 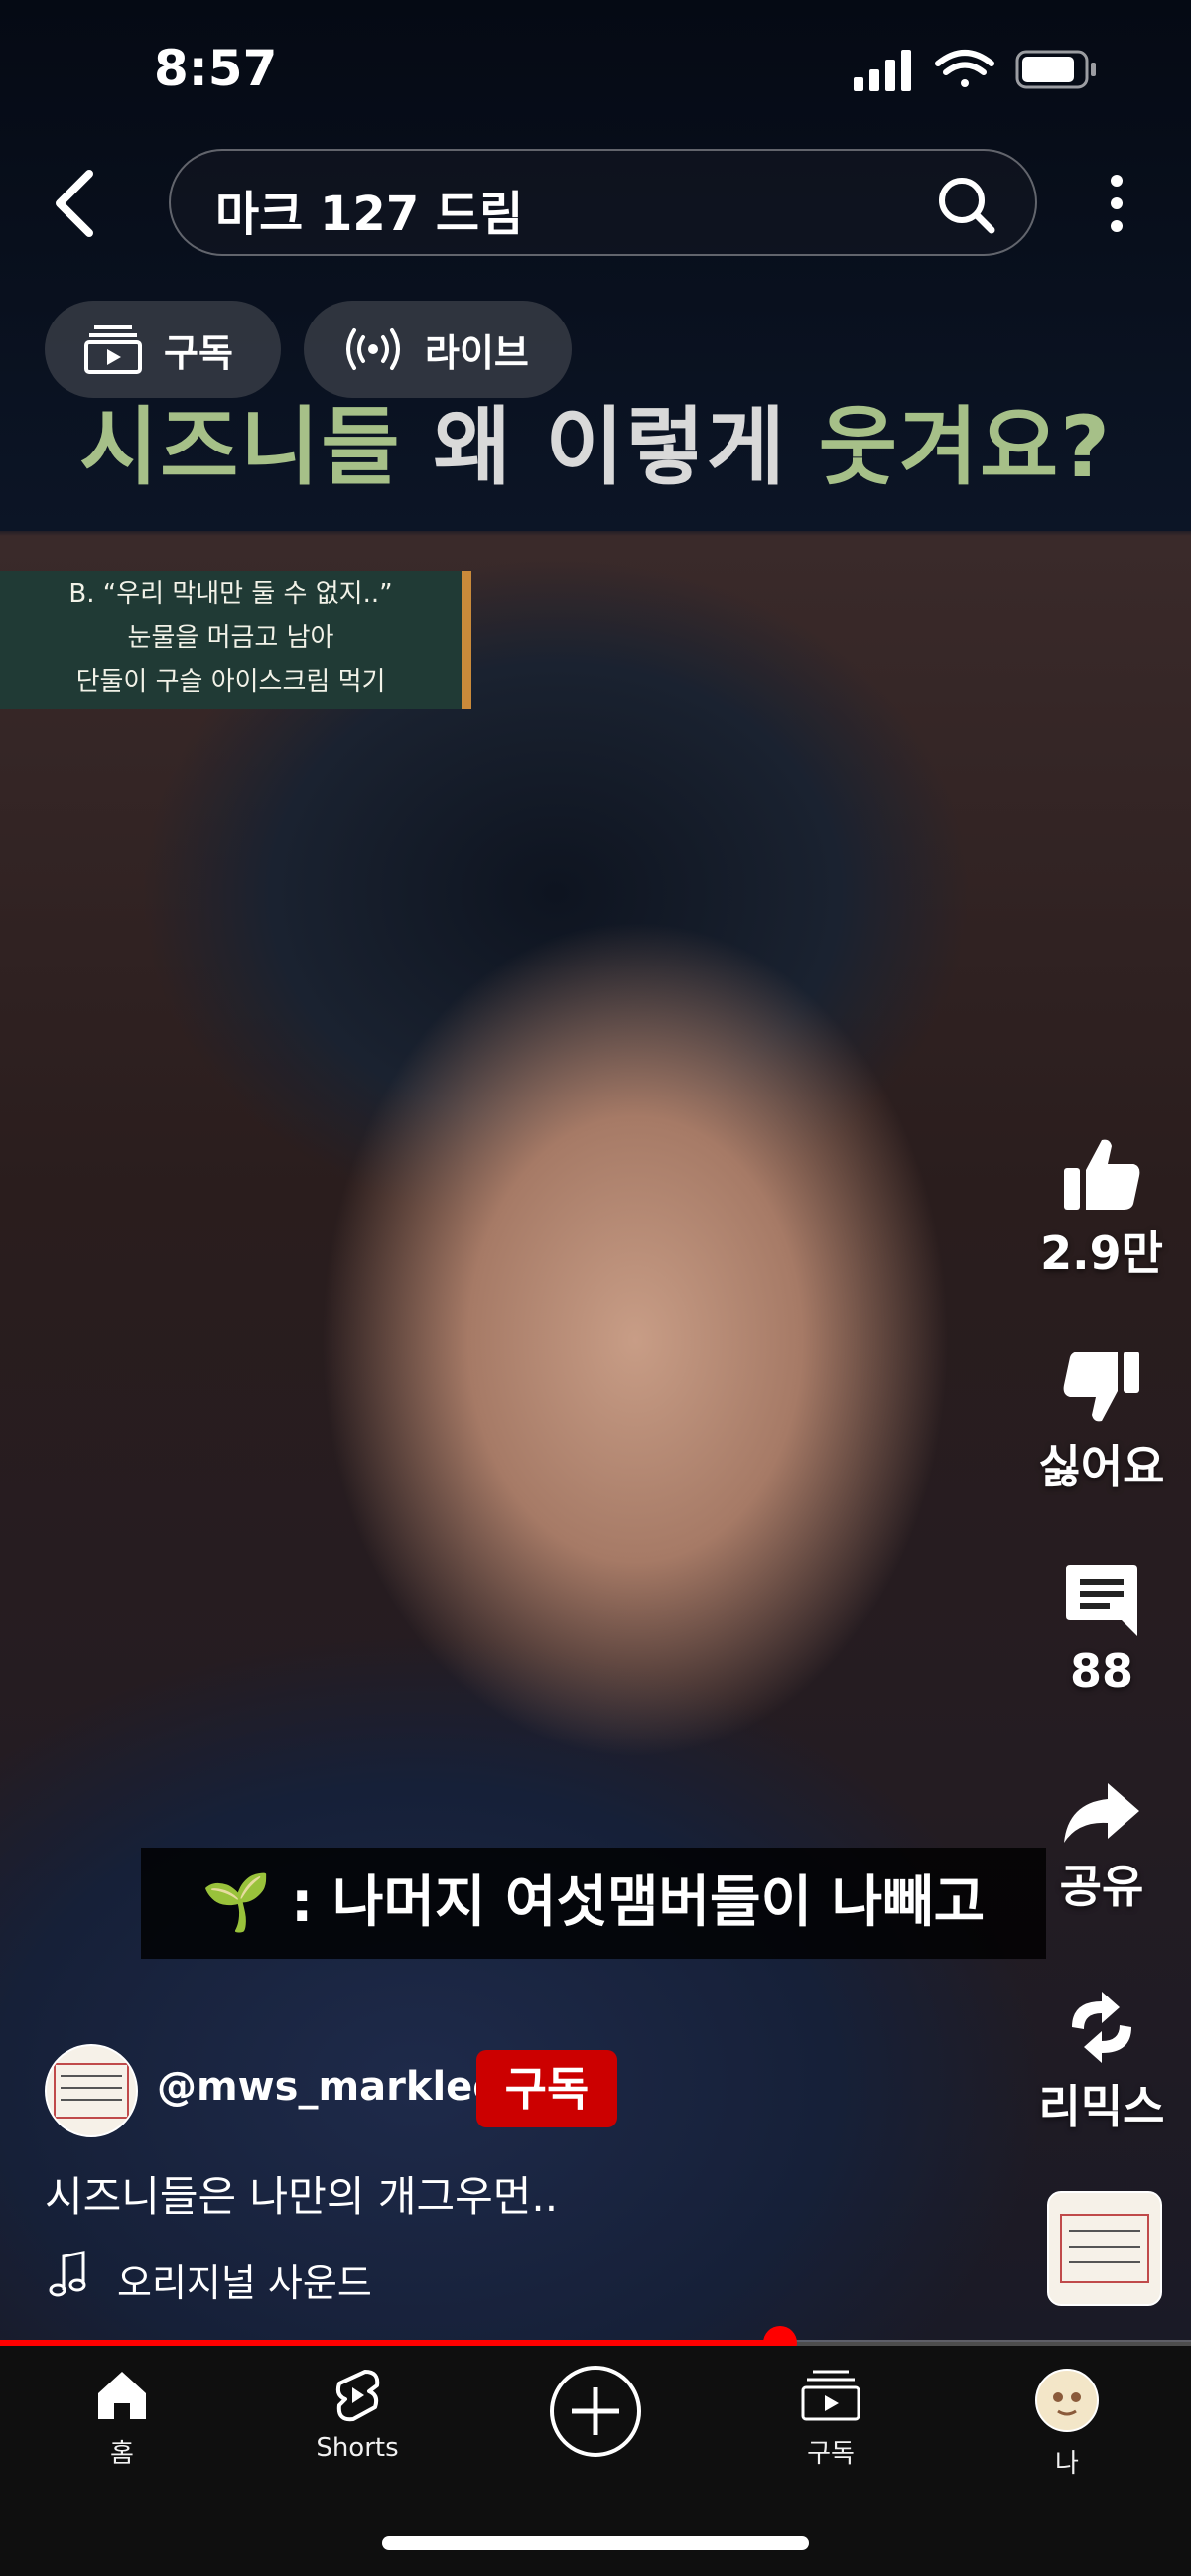 What do you see at coordinates (1102, 1813) in the screenshot?
I see `share-icon` at bounding box center [1102, 1813].